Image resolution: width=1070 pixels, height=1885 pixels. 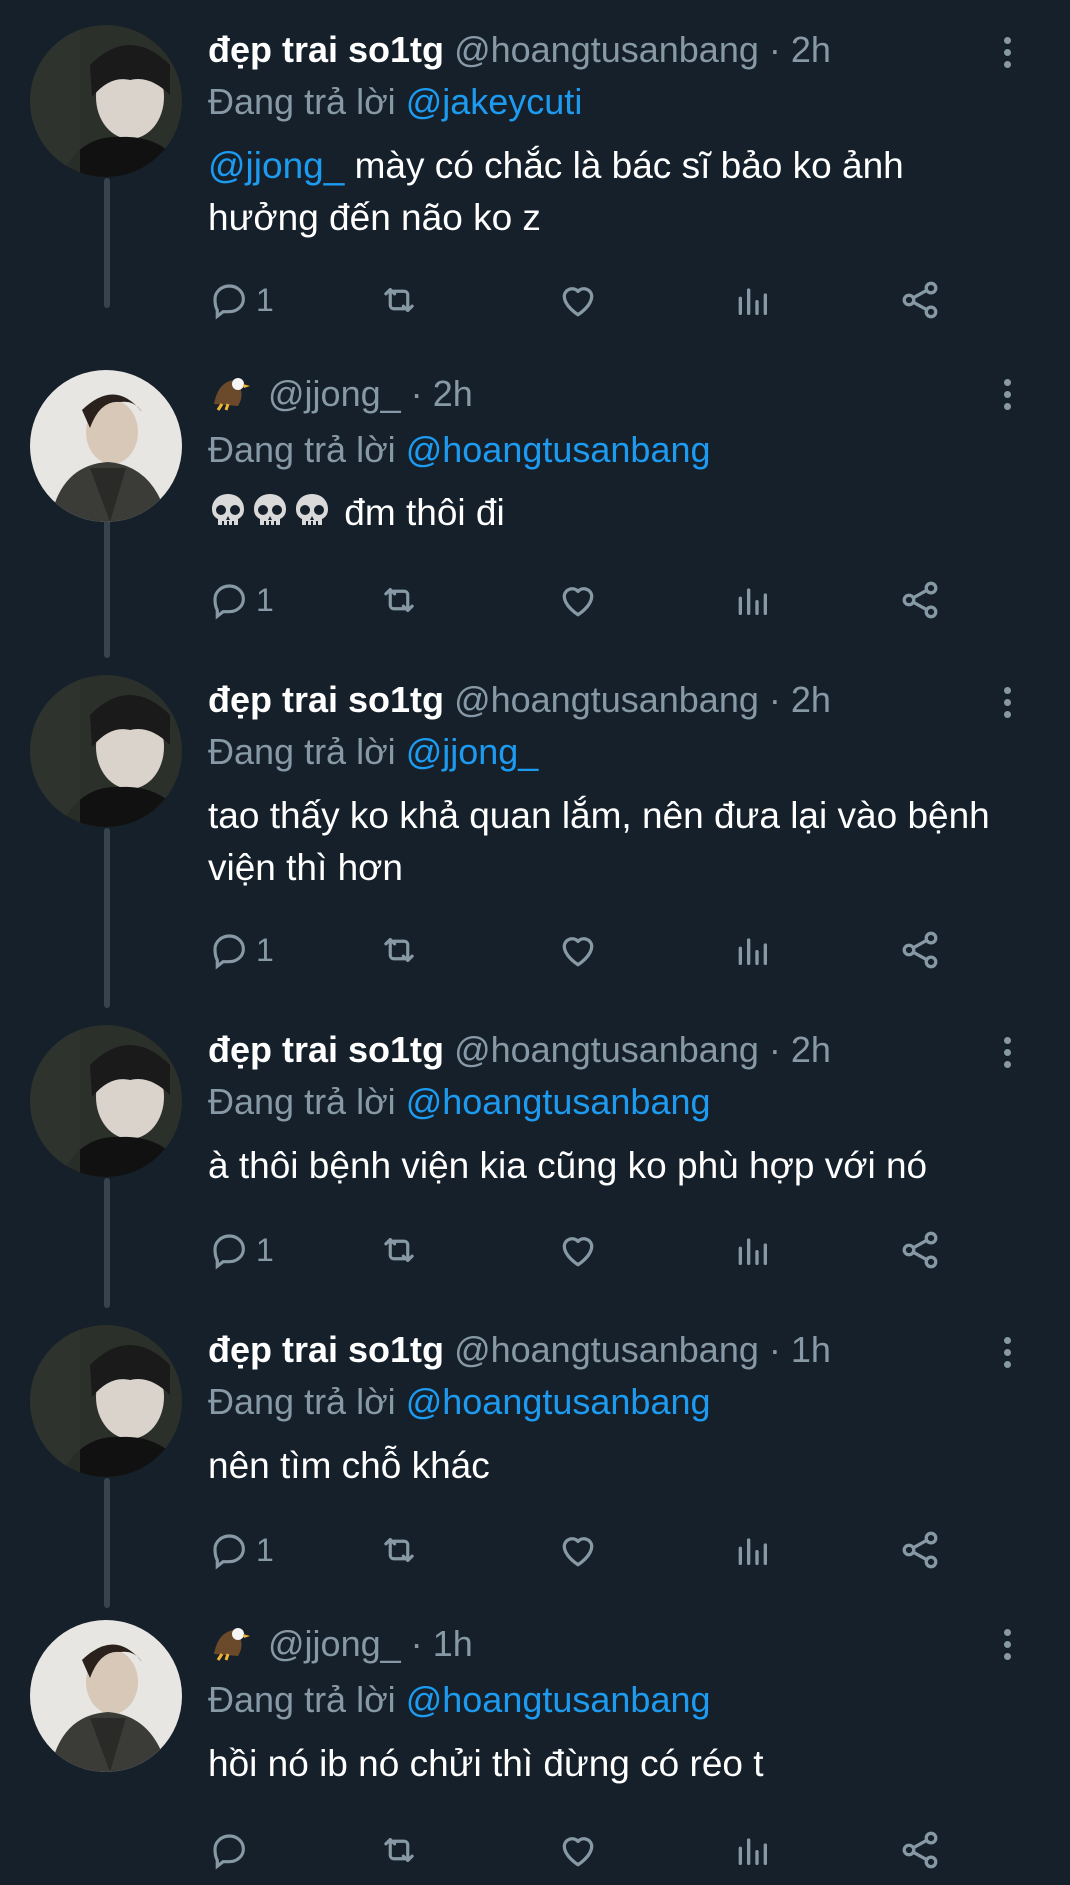 What do you see at coordinates (608, 1764) in the screenshot?
I see `tweet-text: hồi nó ib nó chửi thì đừng có réo t` at bounding box center [608, 1764].